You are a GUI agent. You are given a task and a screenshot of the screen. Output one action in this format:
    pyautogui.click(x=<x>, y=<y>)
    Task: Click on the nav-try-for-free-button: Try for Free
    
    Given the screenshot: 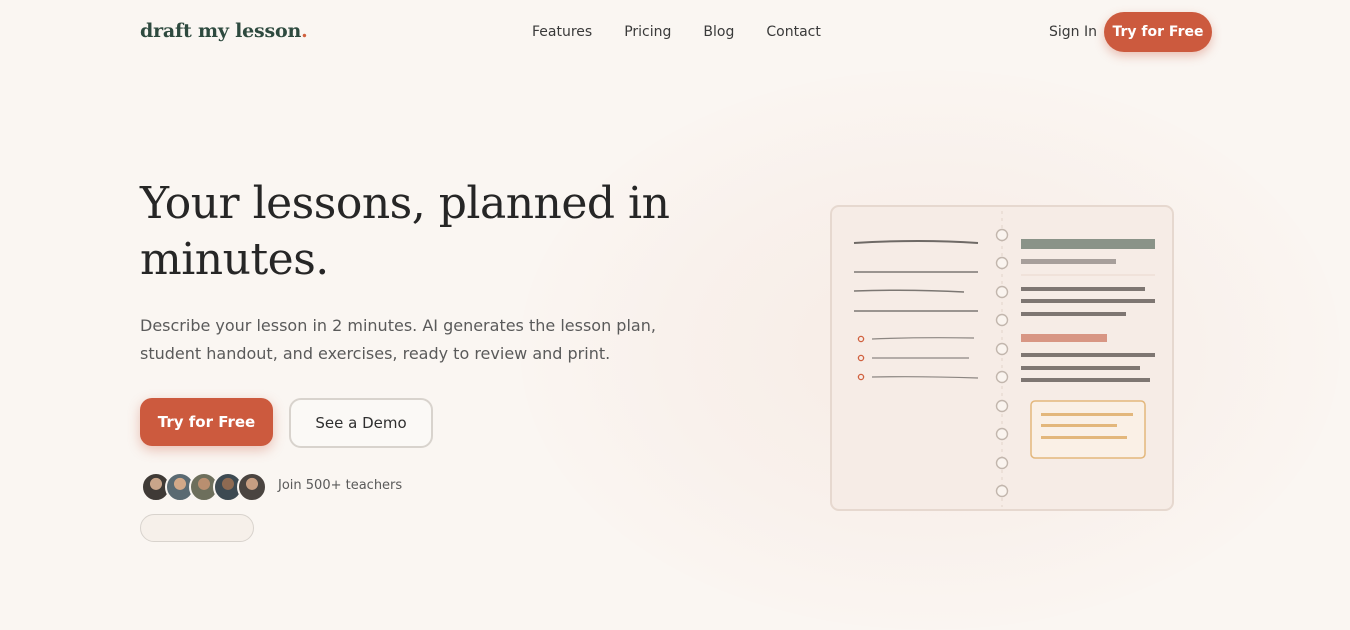 What is the action you would take?
    pyautogui.click(x=1158, y=32)
    